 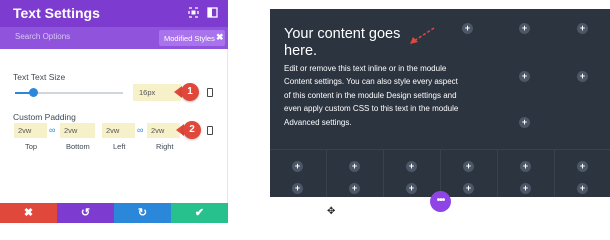 I want to click on padding-caption-top: Top, so click(x=31, y=146).